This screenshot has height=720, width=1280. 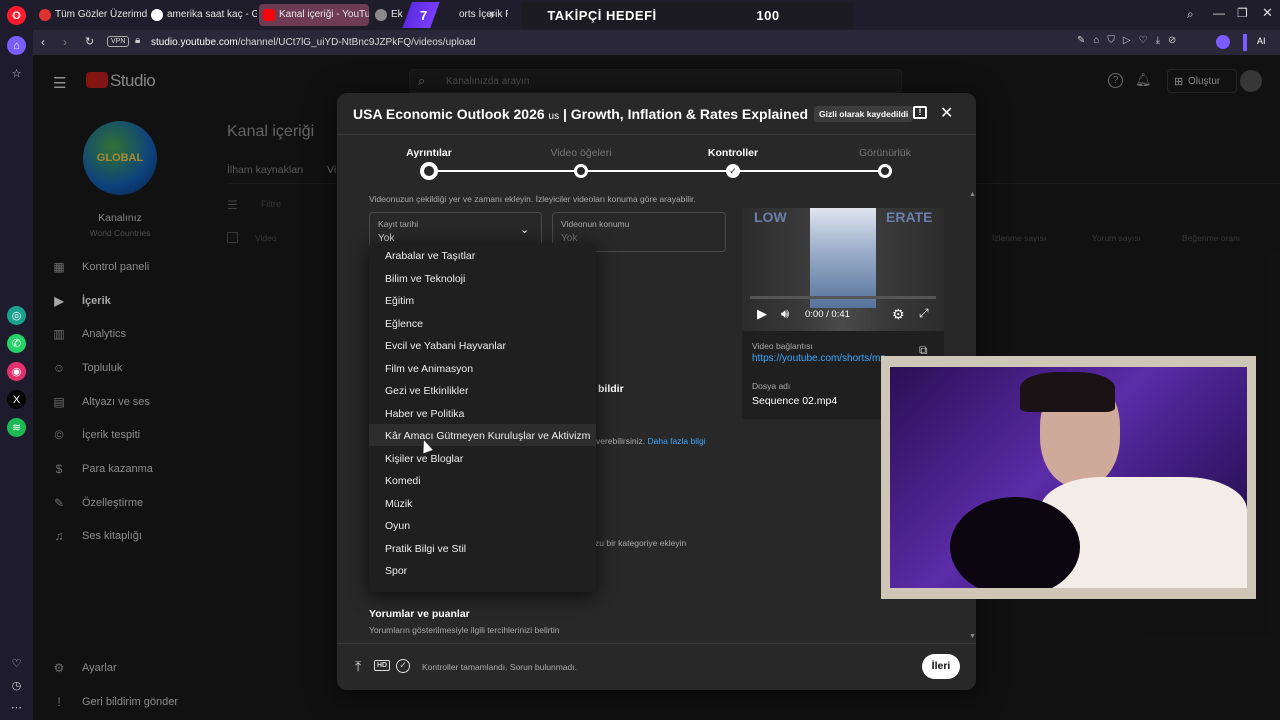 I want to click on bookmarks-icon: ☆, so click(x=16, y=73).